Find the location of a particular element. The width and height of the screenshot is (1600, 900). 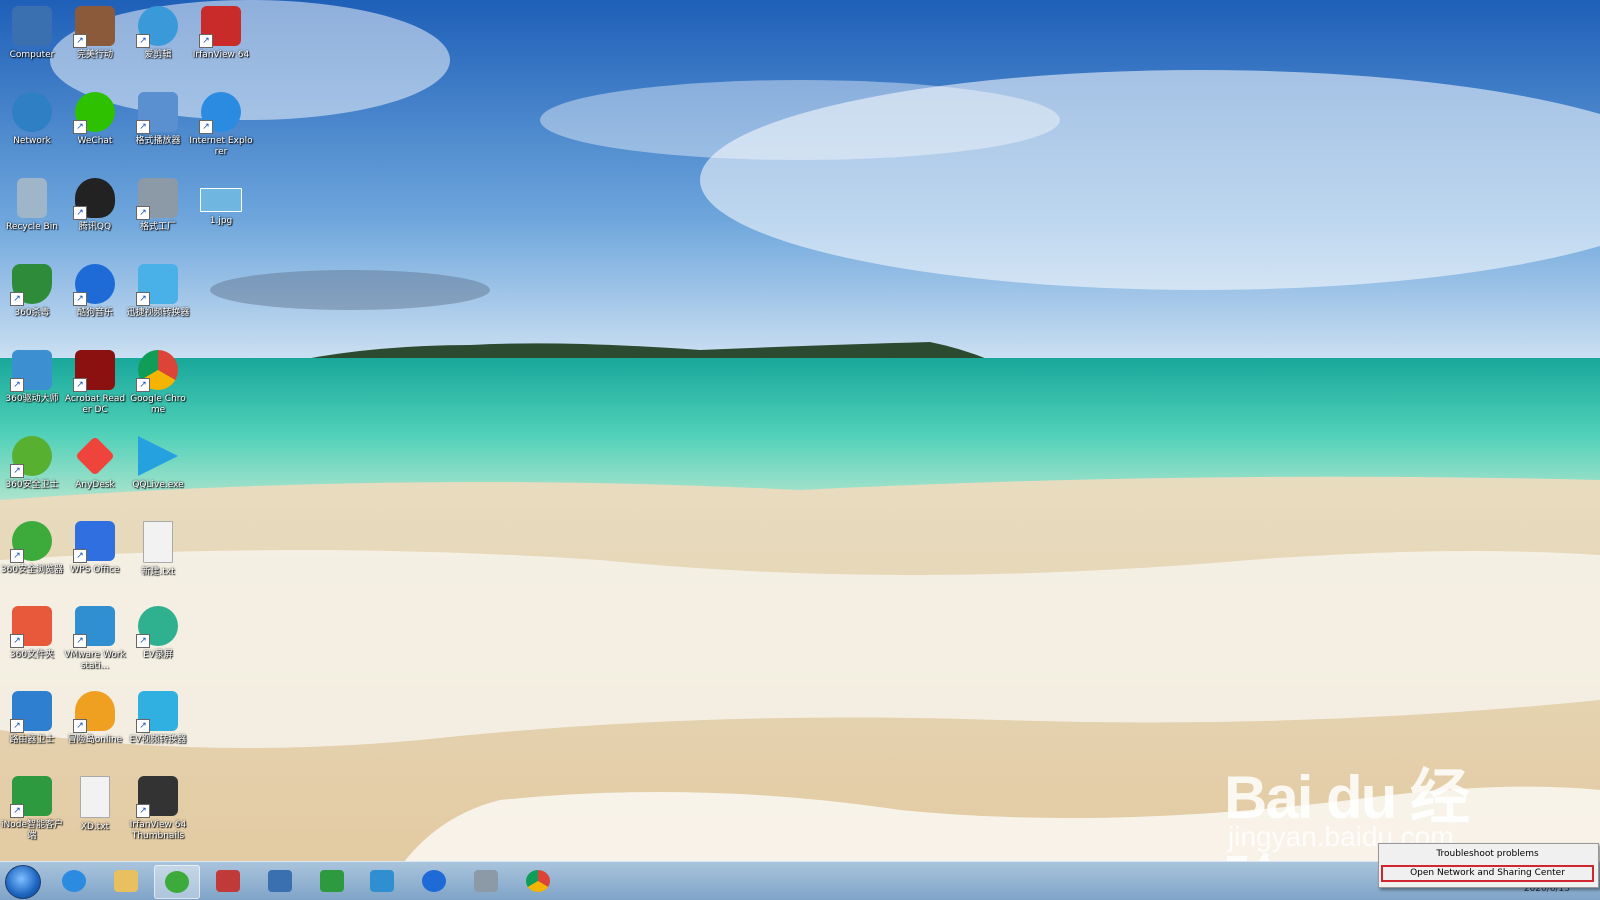

icon-label: 格式工厂 is located at coordinates (157, 227).